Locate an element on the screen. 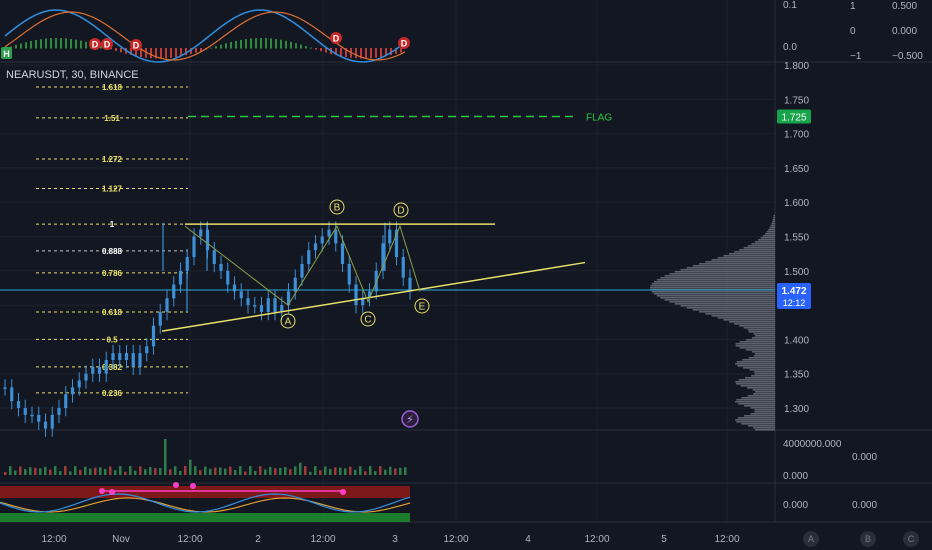  current-price-label: 1.472 is located at coordinates (793, 291).